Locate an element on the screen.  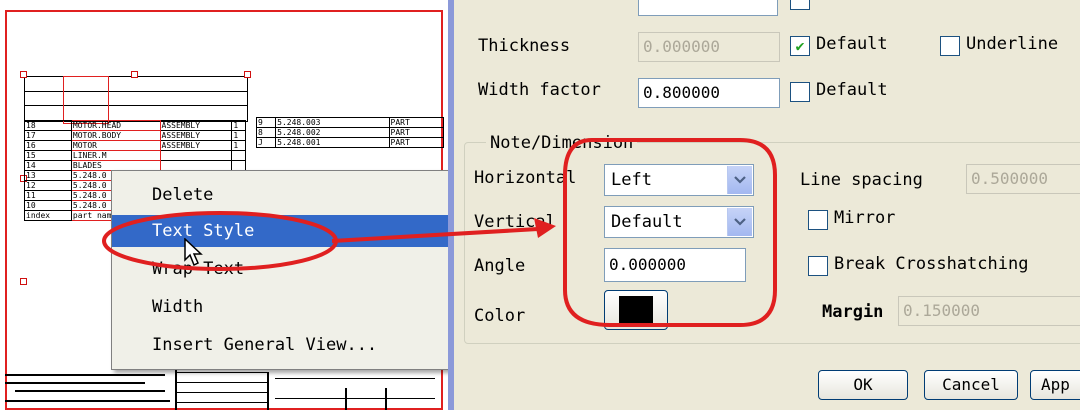
menu-item-wrap-text: Wrap Text is located at coordinates (286, 269).